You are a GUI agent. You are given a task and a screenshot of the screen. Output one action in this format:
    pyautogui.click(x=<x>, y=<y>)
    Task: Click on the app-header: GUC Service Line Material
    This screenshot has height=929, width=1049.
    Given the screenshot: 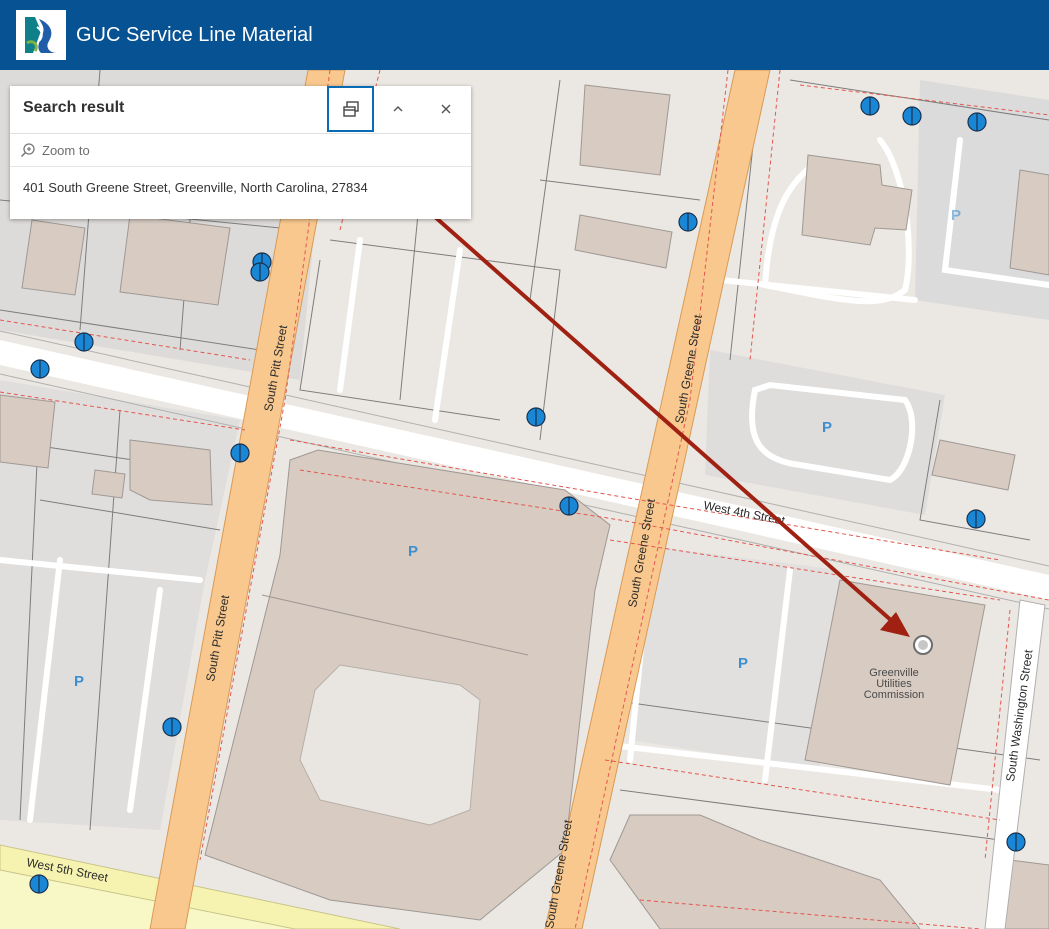 What is the action you would take?
    pyautogui.click(x=524, y=35)
    